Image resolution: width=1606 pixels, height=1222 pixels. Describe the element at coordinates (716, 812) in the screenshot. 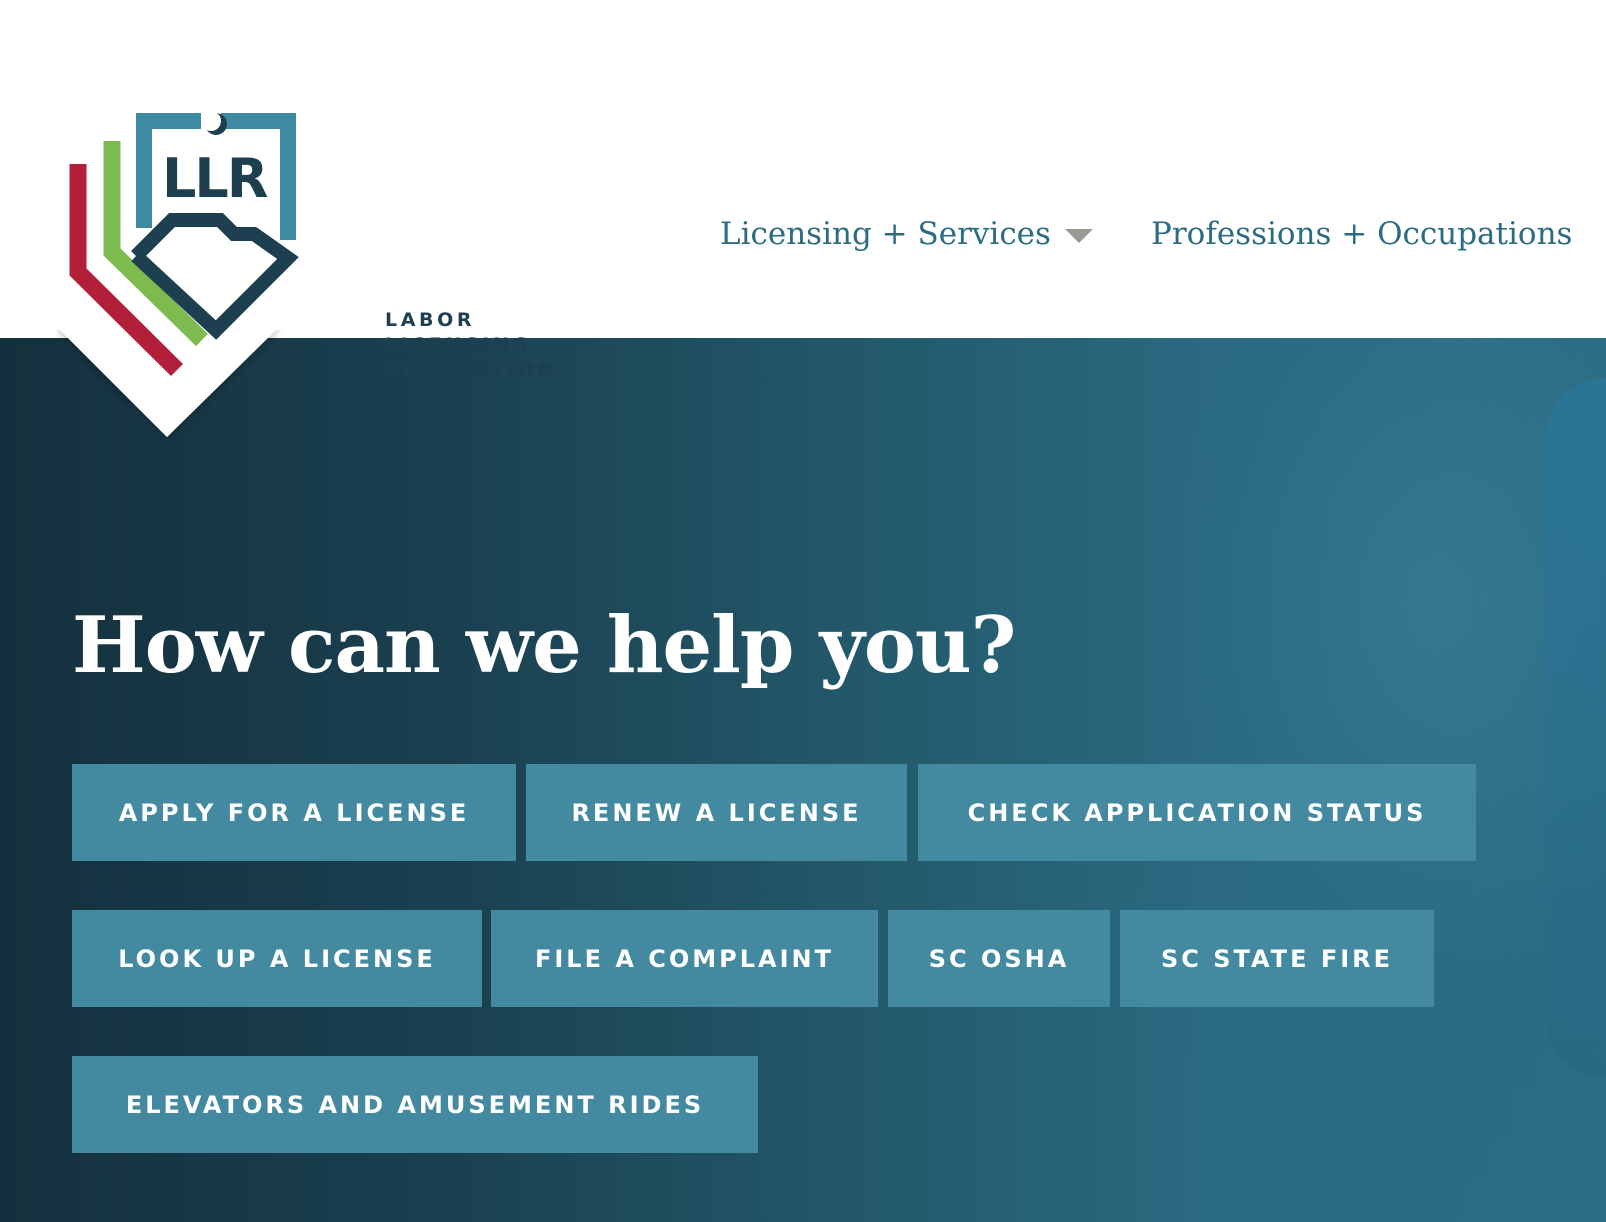

I see `renew-license-button: RENEW A LICENSE` at that location.